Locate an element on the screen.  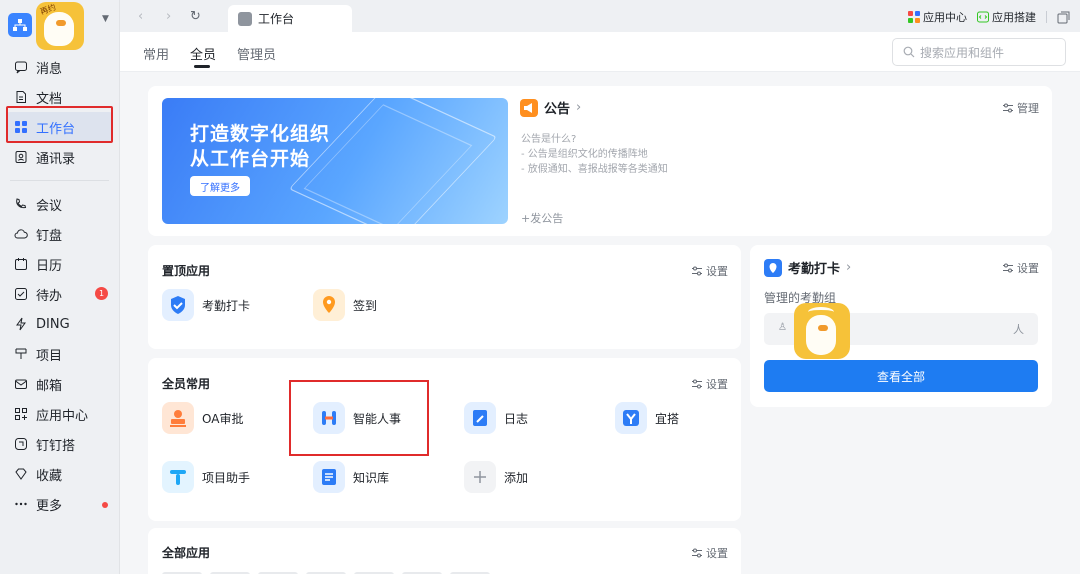
title-bar: ‹ › ↻ 工作台 应用中心 应用搭建 is located at coordinates (600, 16).